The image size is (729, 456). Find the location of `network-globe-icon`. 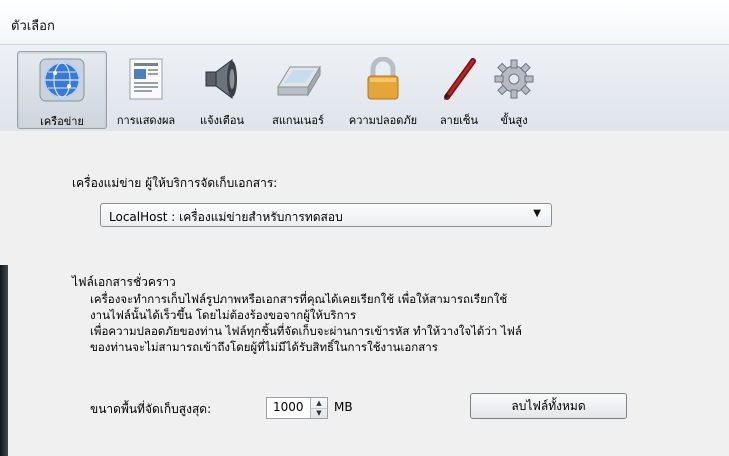

network-globe-icon is located at coordinates (62, 80).